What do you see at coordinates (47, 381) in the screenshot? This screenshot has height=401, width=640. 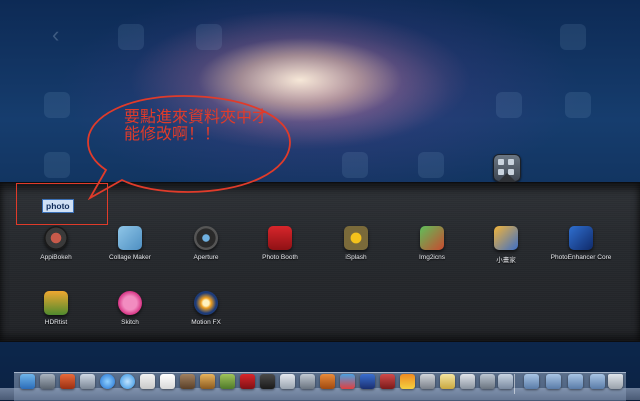 I see `dashboard-icon` at bounding box center [47, 381].